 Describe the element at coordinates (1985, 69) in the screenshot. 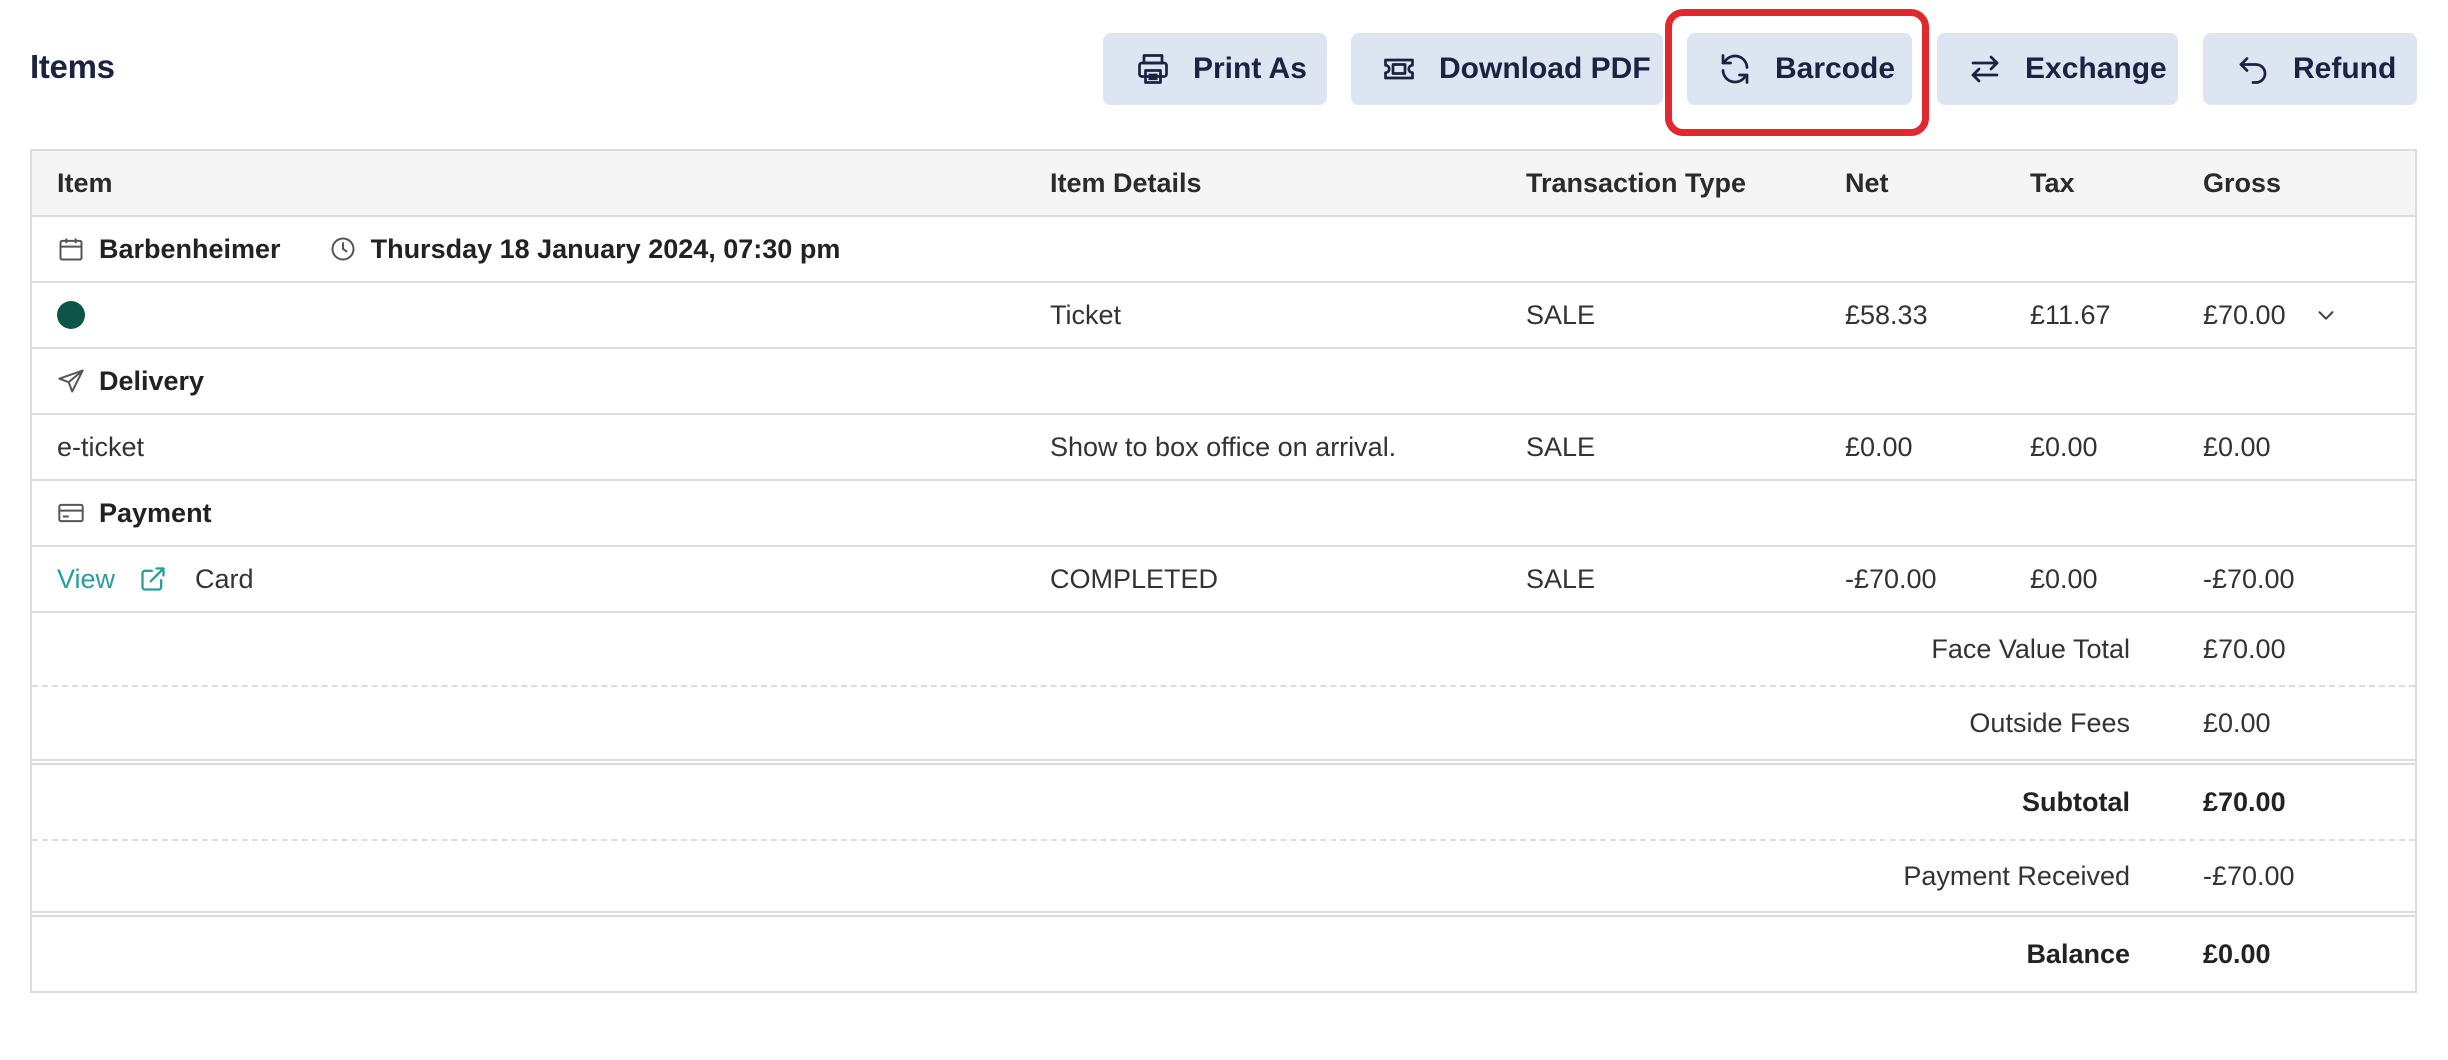

I see `exchange-arrows-icon` at that location.